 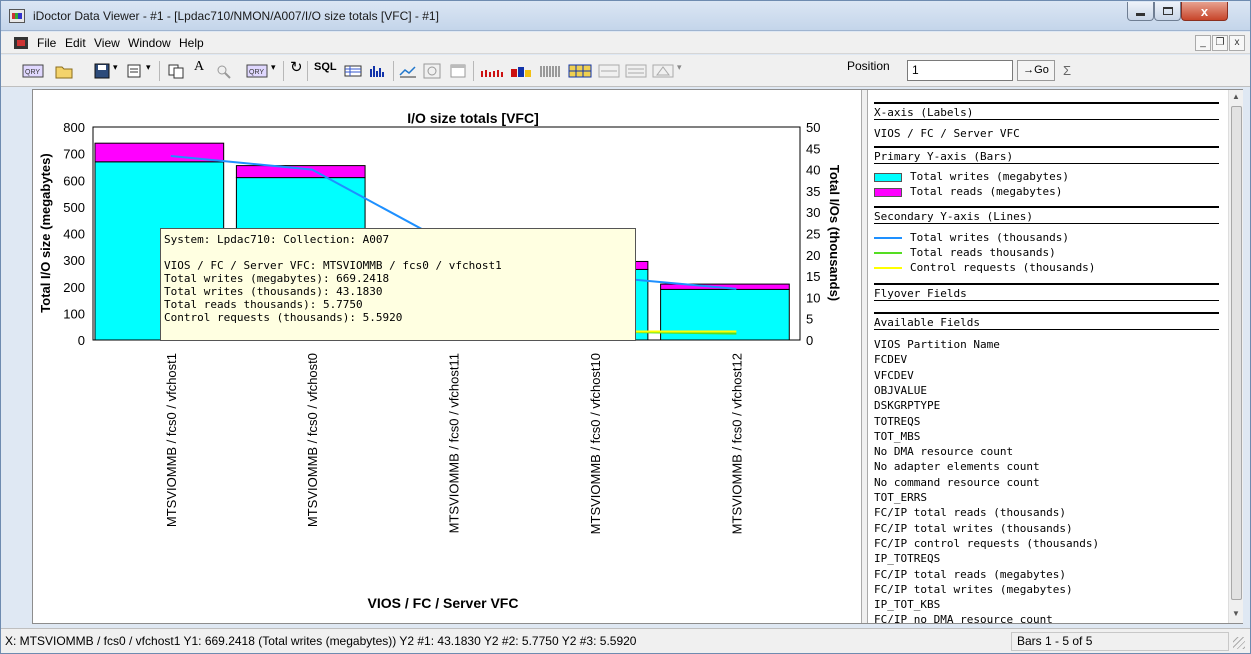 I want to click on query-icon: QRY, so click(x=33, y=71).